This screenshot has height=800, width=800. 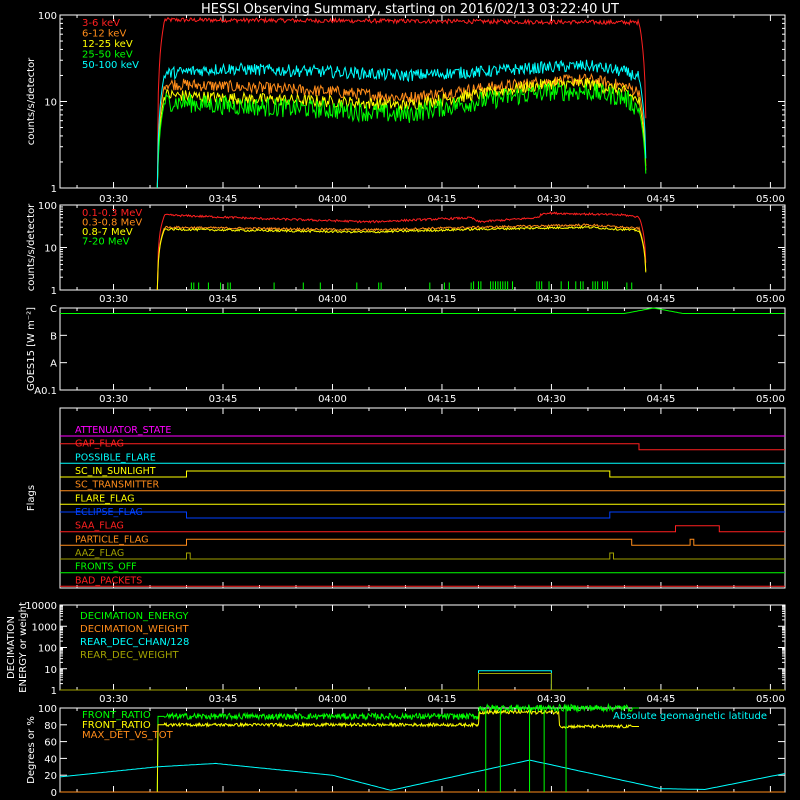 I want to click on decim-legend-entry: REAR_DEC_CHAN/128, so click(x=134, y=642).